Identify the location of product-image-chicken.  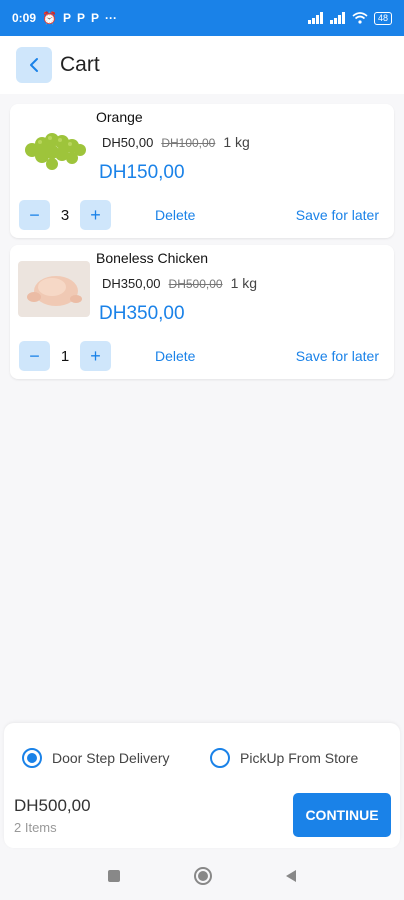
(54, 289).